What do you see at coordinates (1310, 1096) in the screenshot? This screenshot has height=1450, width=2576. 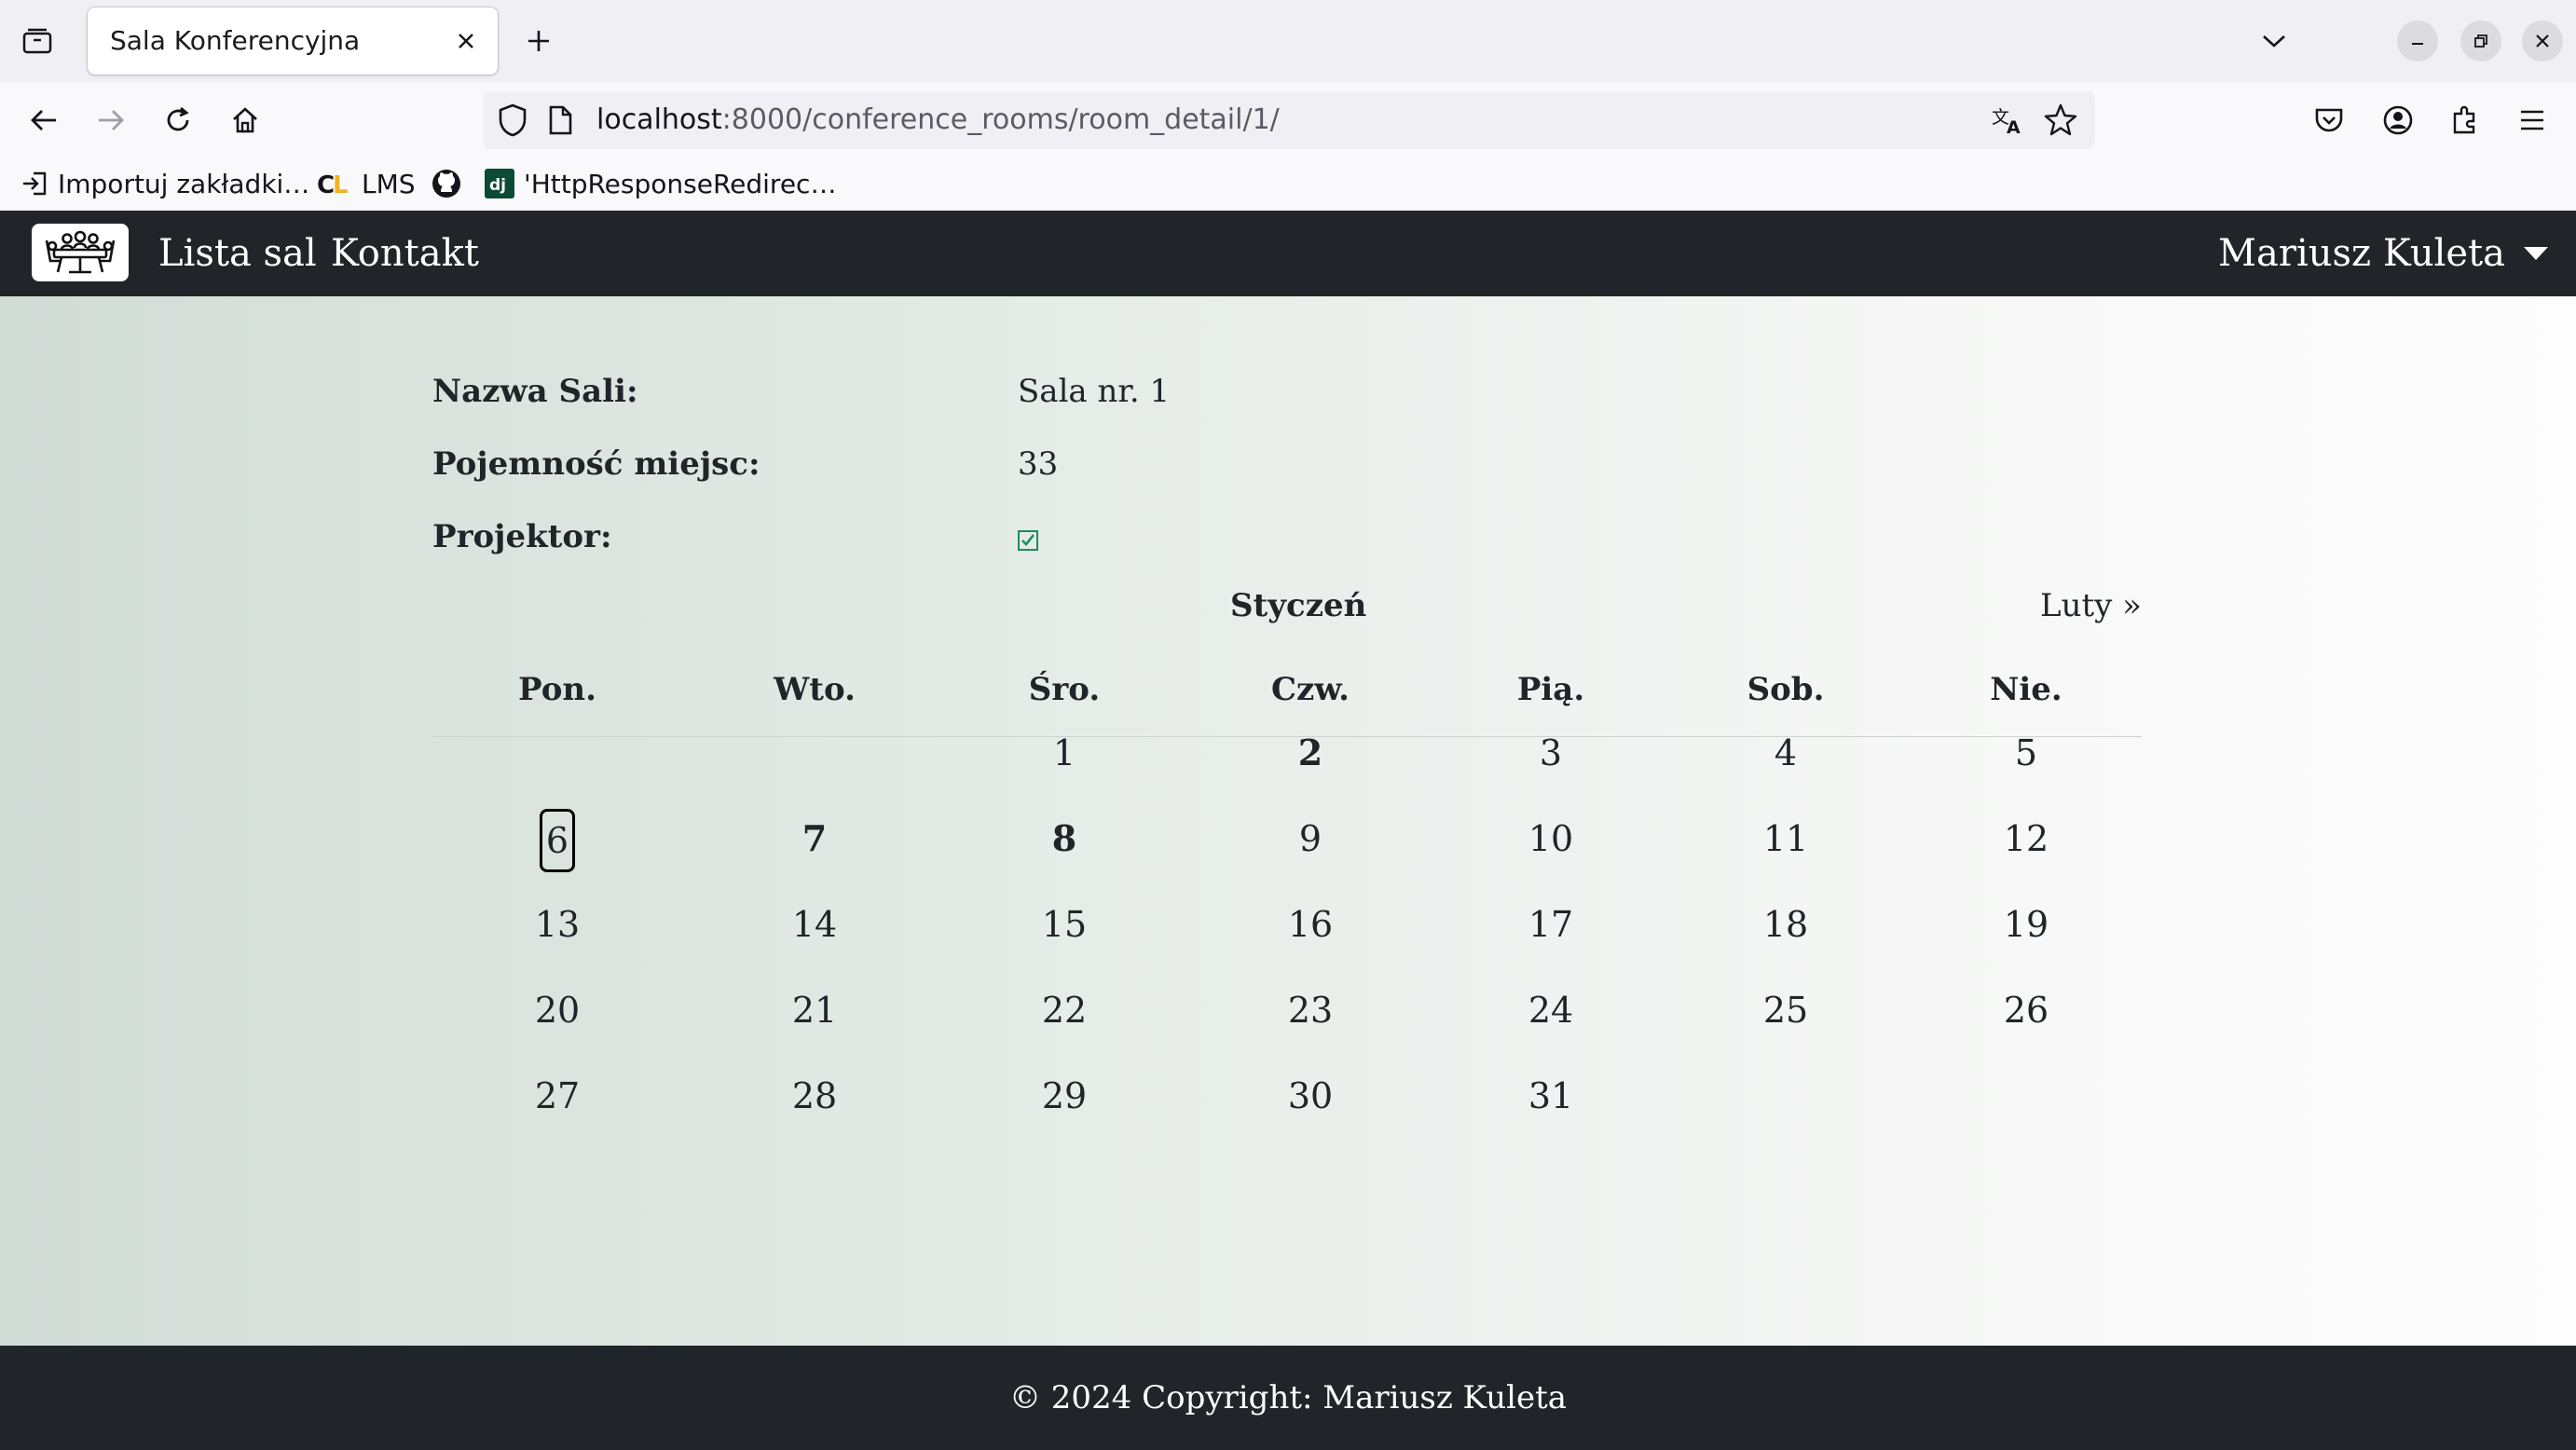 I see `calendar-day: 30` at bounding box center [1310, 1096].